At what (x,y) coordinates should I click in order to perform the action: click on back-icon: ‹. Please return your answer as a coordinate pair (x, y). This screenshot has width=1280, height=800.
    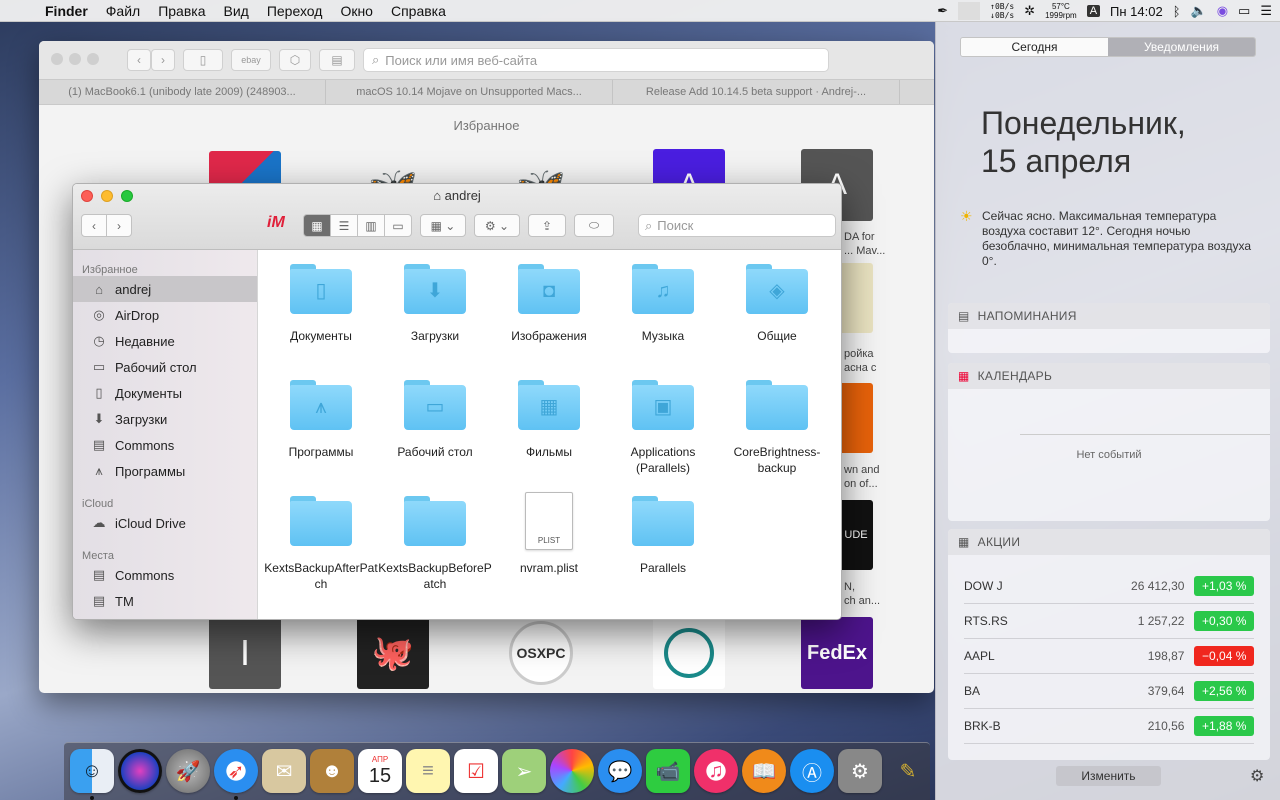
    Looking at the image, I should click on (139, 60).